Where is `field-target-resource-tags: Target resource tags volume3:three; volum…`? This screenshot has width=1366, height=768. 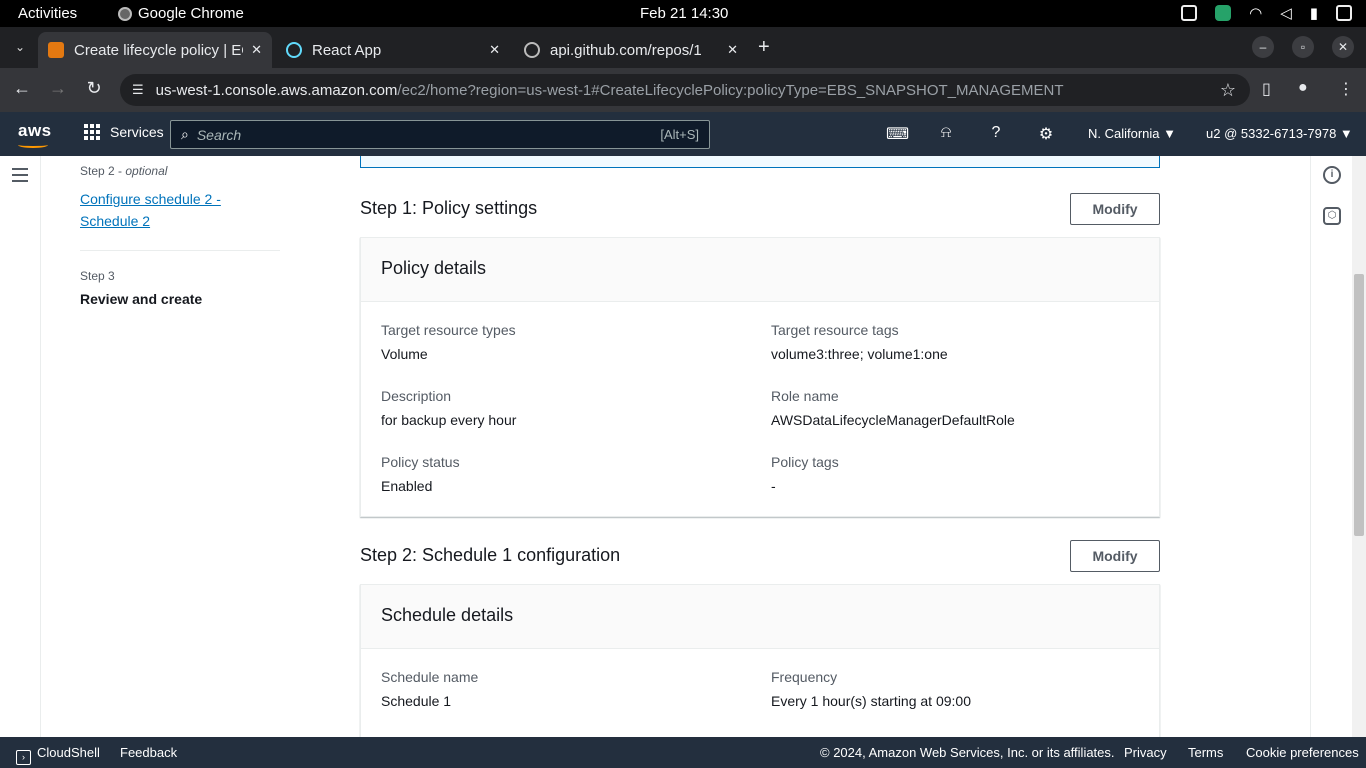 field-target-resource-tags: Target resource tags volume3:three; volum… is located at coordinates (859, 342).